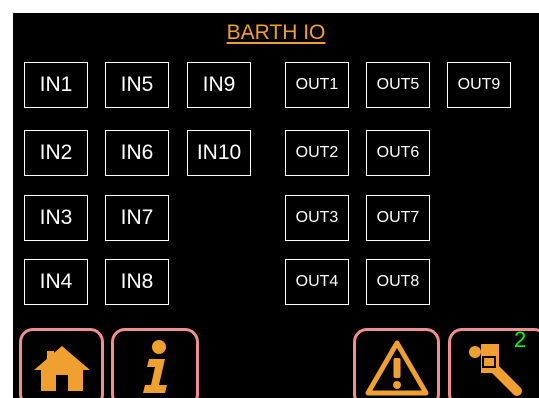 The image size is (539, 398). Describe the element at coordinates (137, 85) in the screenshot. I see `input-button-in5: IN5` at that location.